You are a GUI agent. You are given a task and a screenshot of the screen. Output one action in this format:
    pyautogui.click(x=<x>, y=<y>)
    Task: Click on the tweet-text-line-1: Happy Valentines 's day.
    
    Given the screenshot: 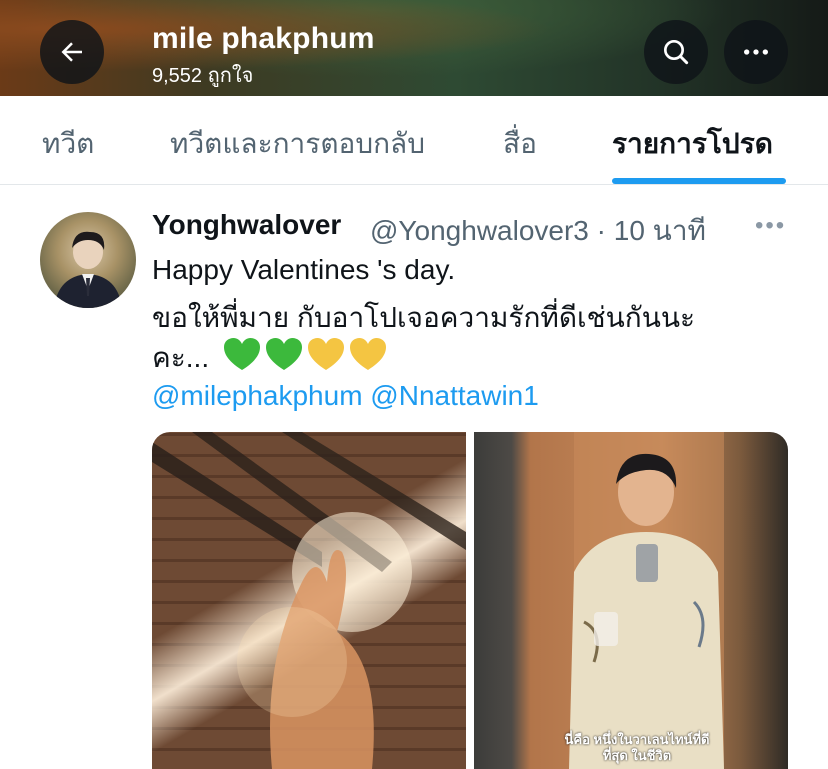 What is the action you would take?
    pyautogui.click(x=304, y=269)
    